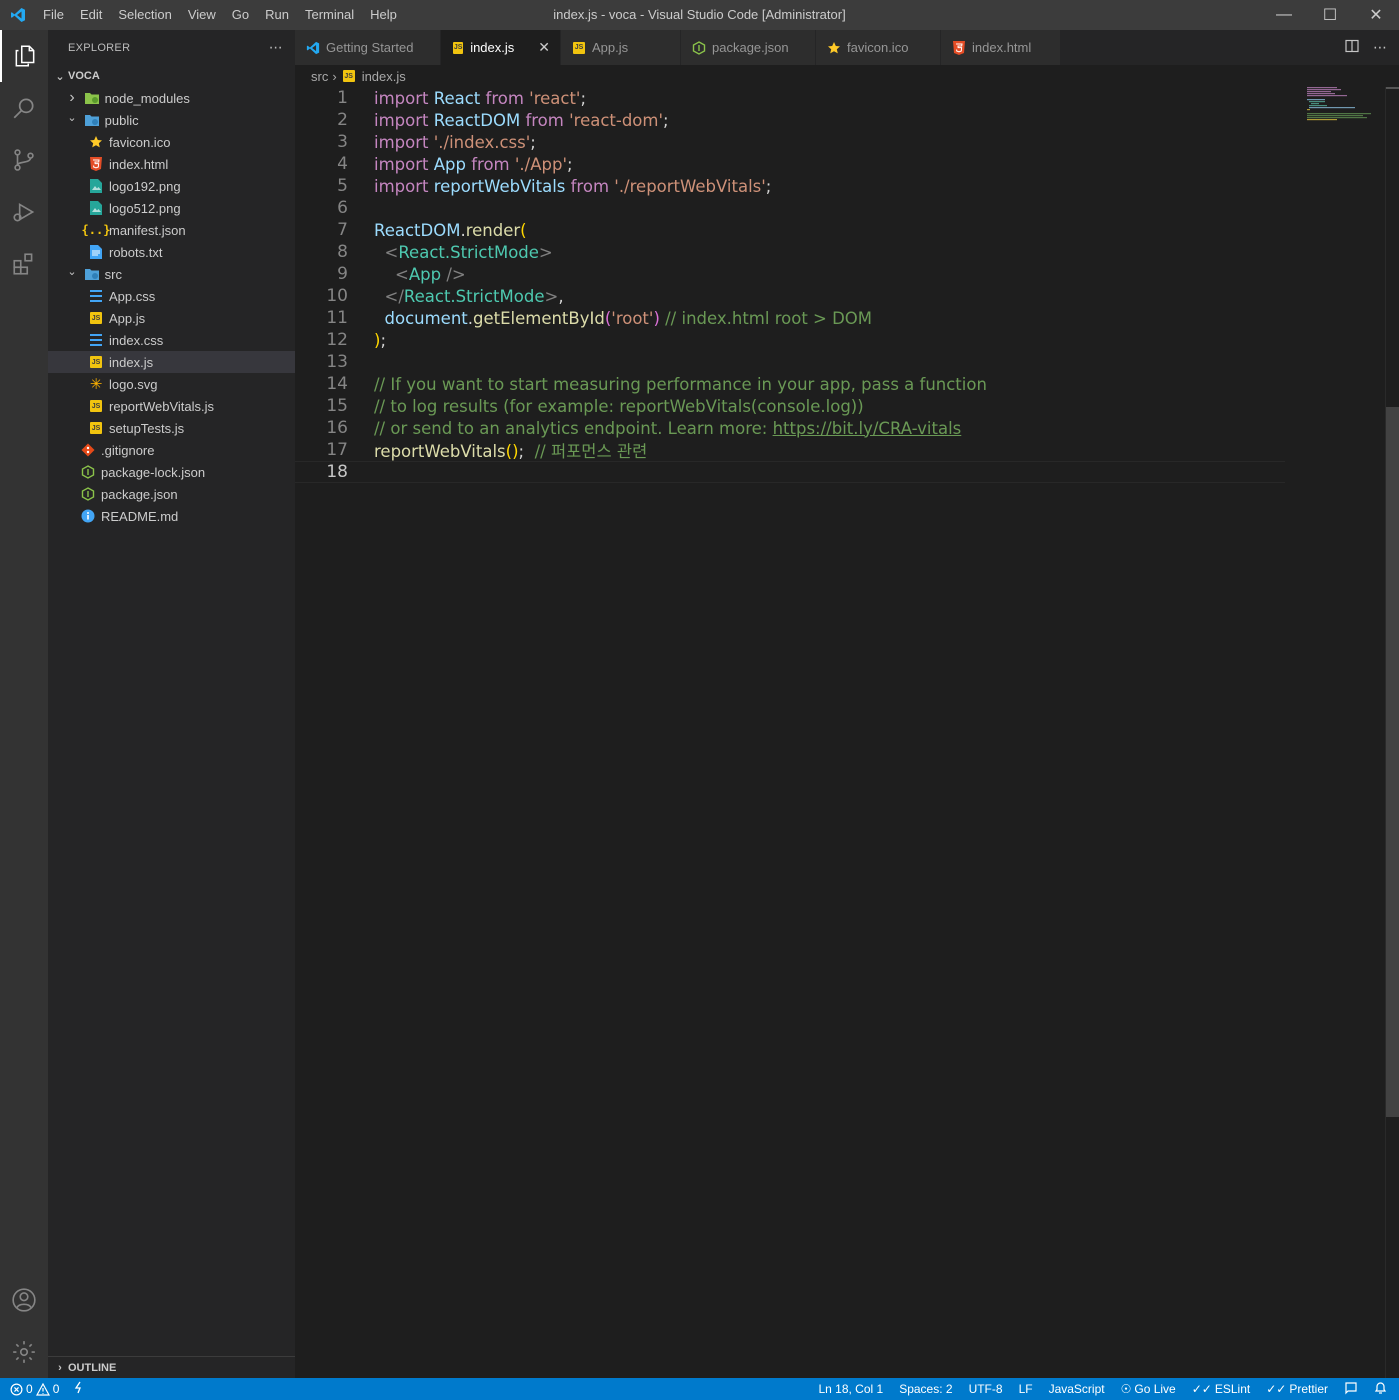 This screenshot has height=1400, width=1399. I want to click on code-token: import, so click(401, 186).